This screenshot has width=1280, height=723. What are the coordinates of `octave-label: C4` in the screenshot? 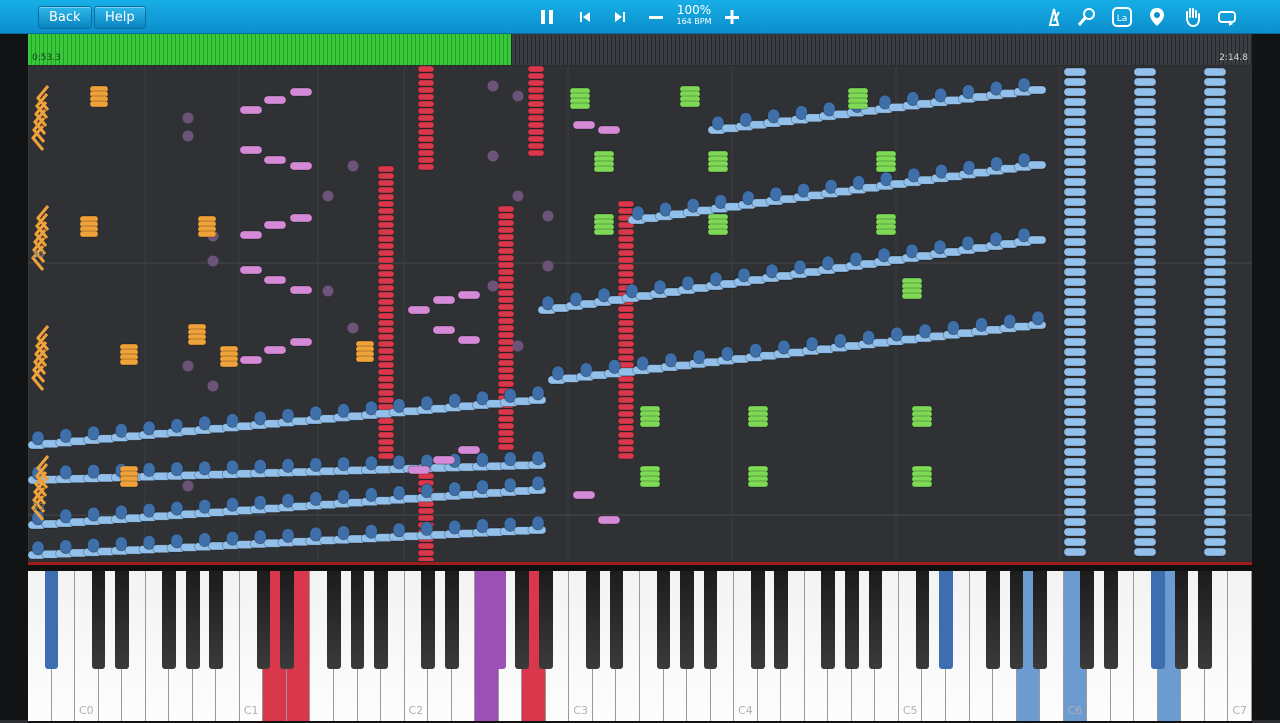 It's located at (745, 710).